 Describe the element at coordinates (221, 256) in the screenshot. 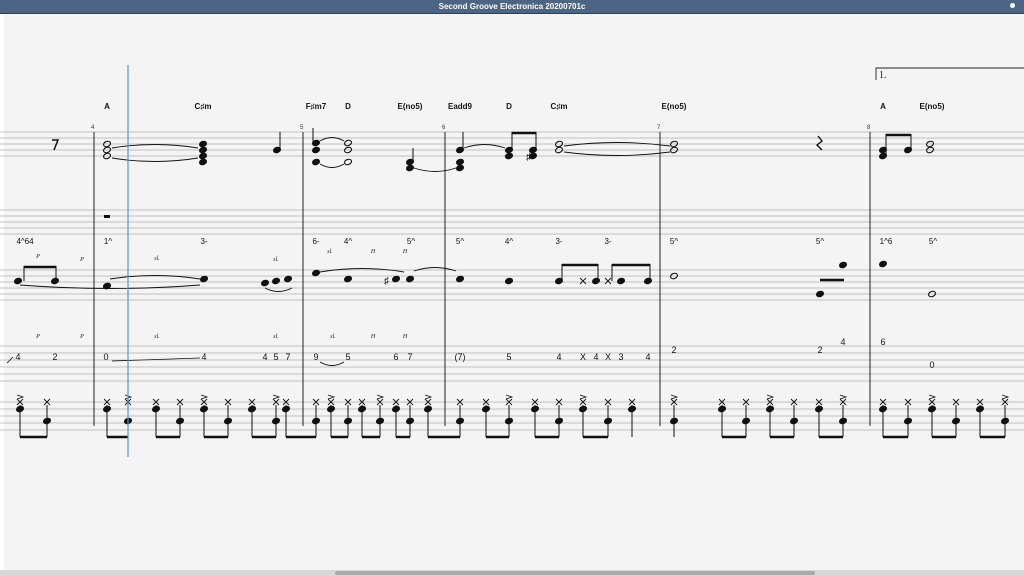

I see `staff-articulations: P Psl. sl. sl. H H` at that location.